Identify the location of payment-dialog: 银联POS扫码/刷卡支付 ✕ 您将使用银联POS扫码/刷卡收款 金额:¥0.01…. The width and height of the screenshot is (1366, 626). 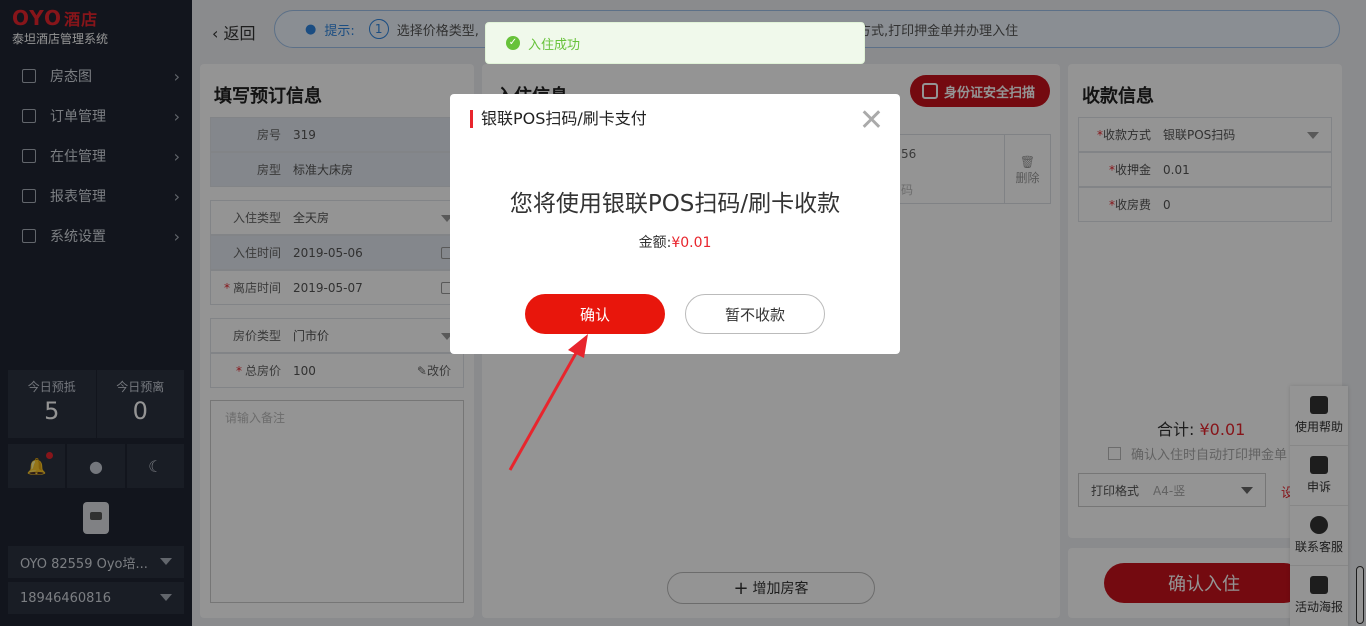
(675, 224).